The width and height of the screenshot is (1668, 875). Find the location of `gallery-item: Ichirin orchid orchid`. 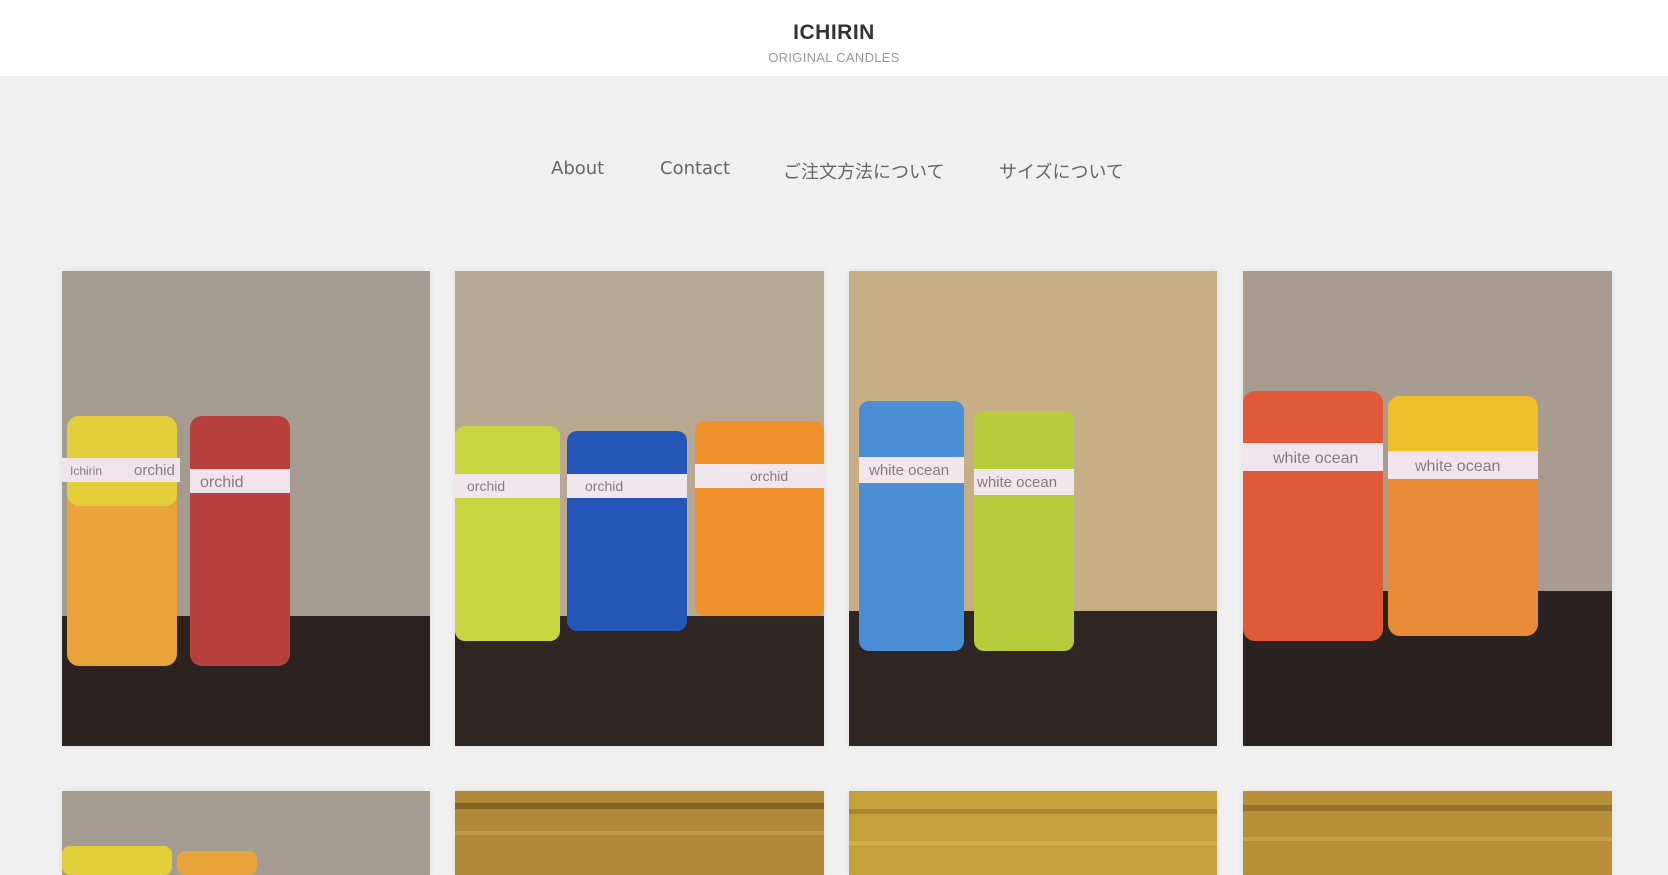

gallery-item: Ichirin orchid orchid is located at coordinates (246, 508).